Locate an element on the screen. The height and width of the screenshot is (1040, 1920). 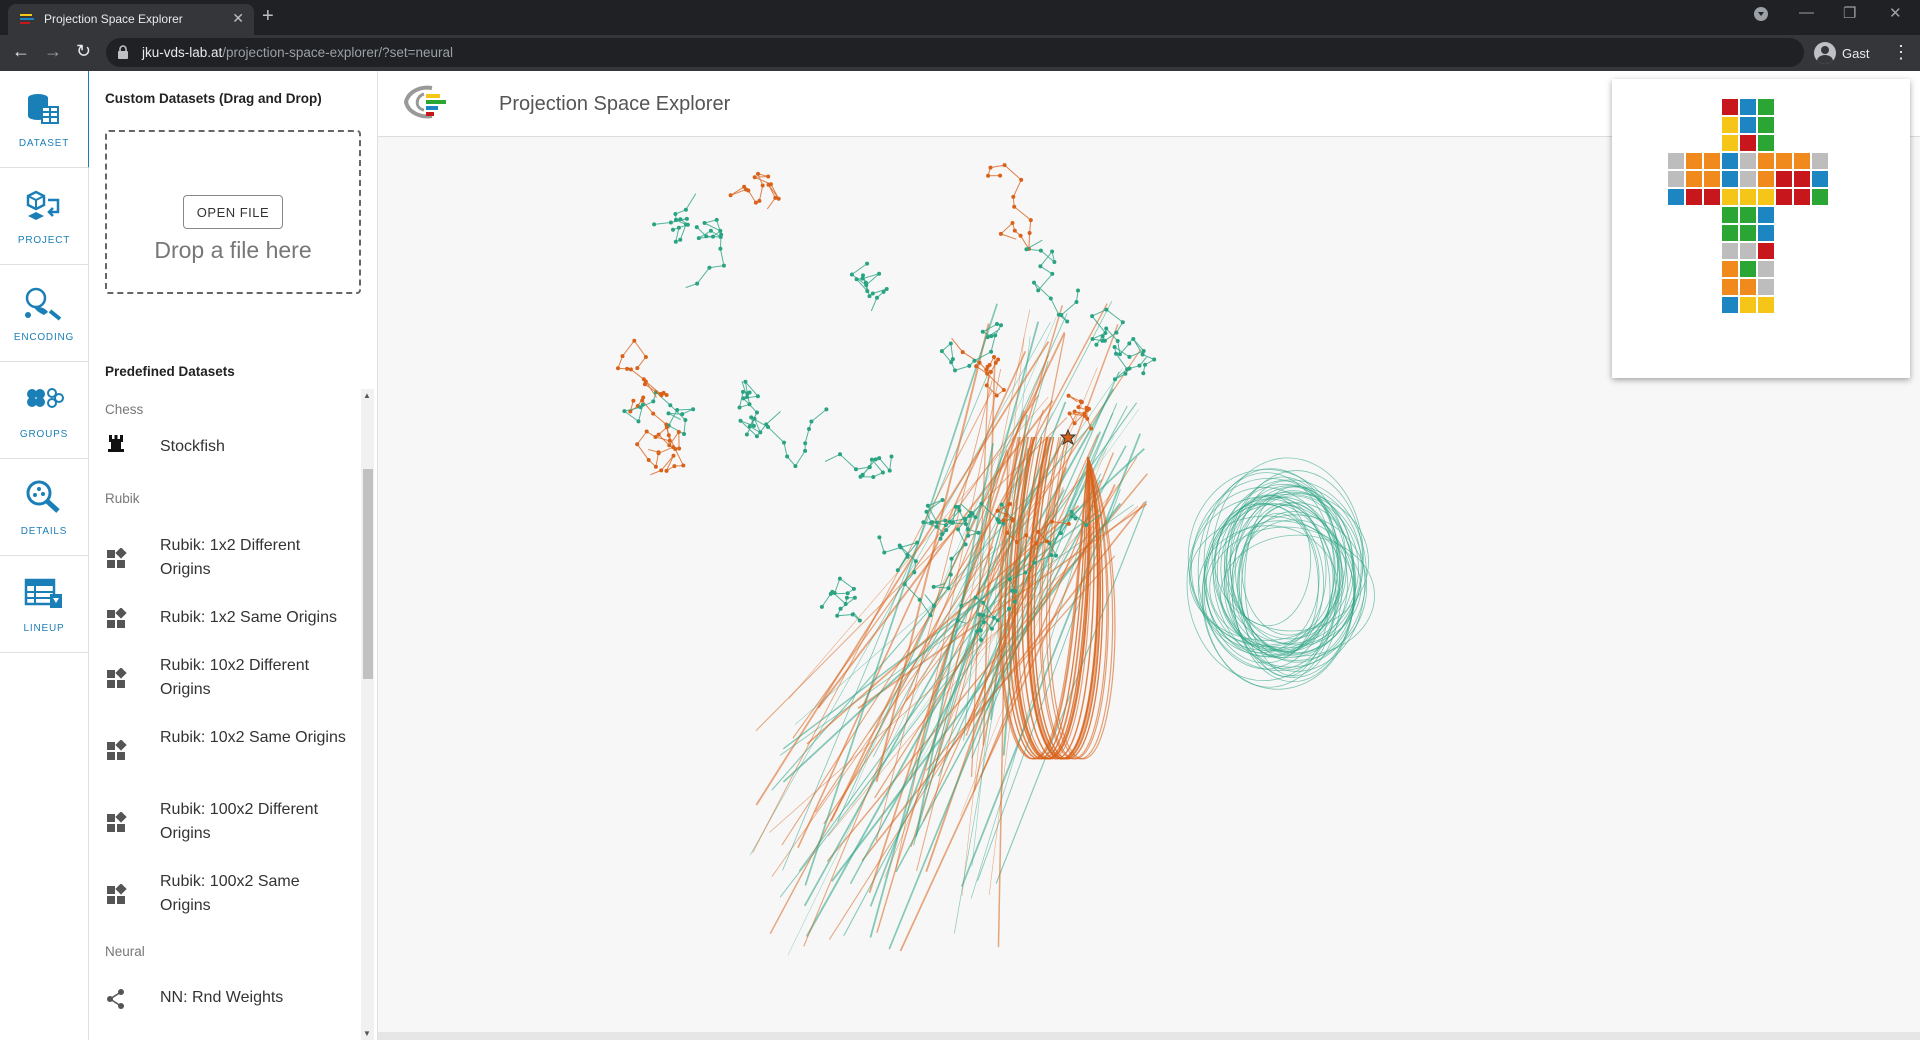
rail-item-dataset: DATASET is located at coordinates (45, 119).